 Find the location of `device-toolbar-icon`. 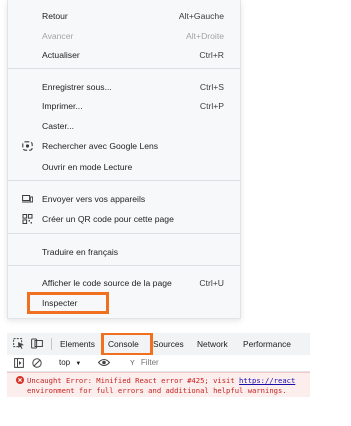

device-toolbar-icon is located at coordinates (37, 343).